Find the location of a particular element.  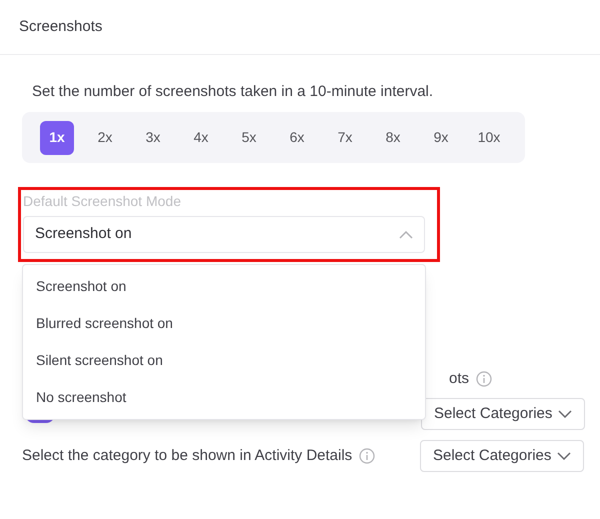

mode-select: Screenshot on is located at coordinates (224, 234).